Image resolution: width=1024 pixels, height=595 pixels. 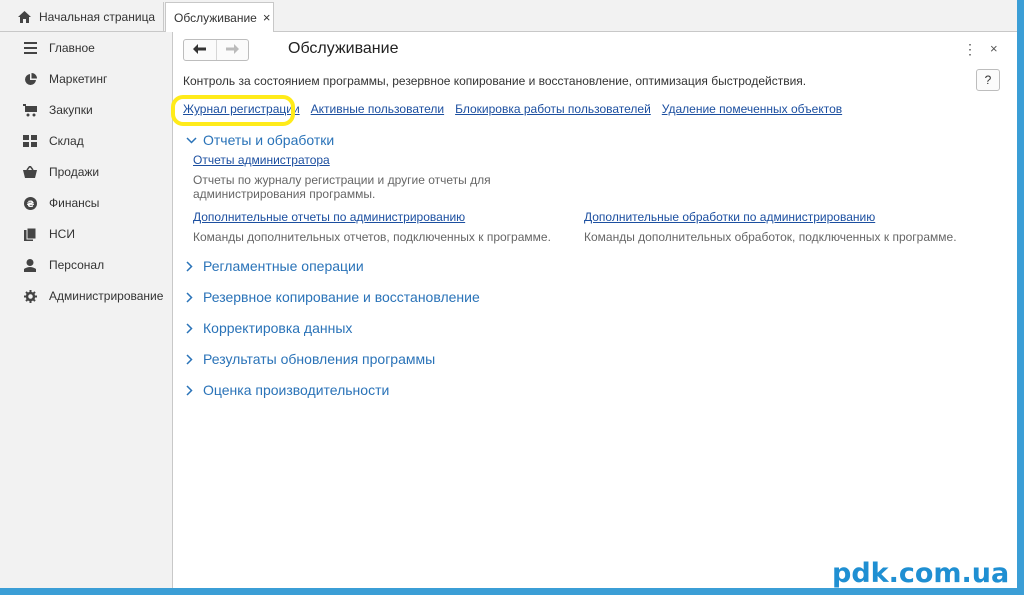 I want to click on sidebar-item-administration: Администрирование, so click(x=86, y=296).